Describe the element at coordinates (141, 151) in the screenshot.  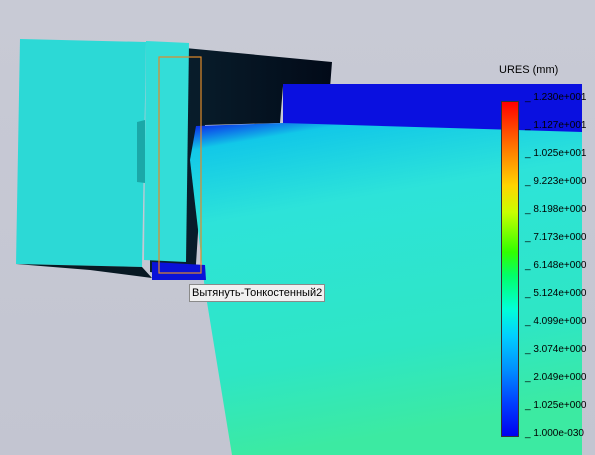
I see `plate-notch` at that location.